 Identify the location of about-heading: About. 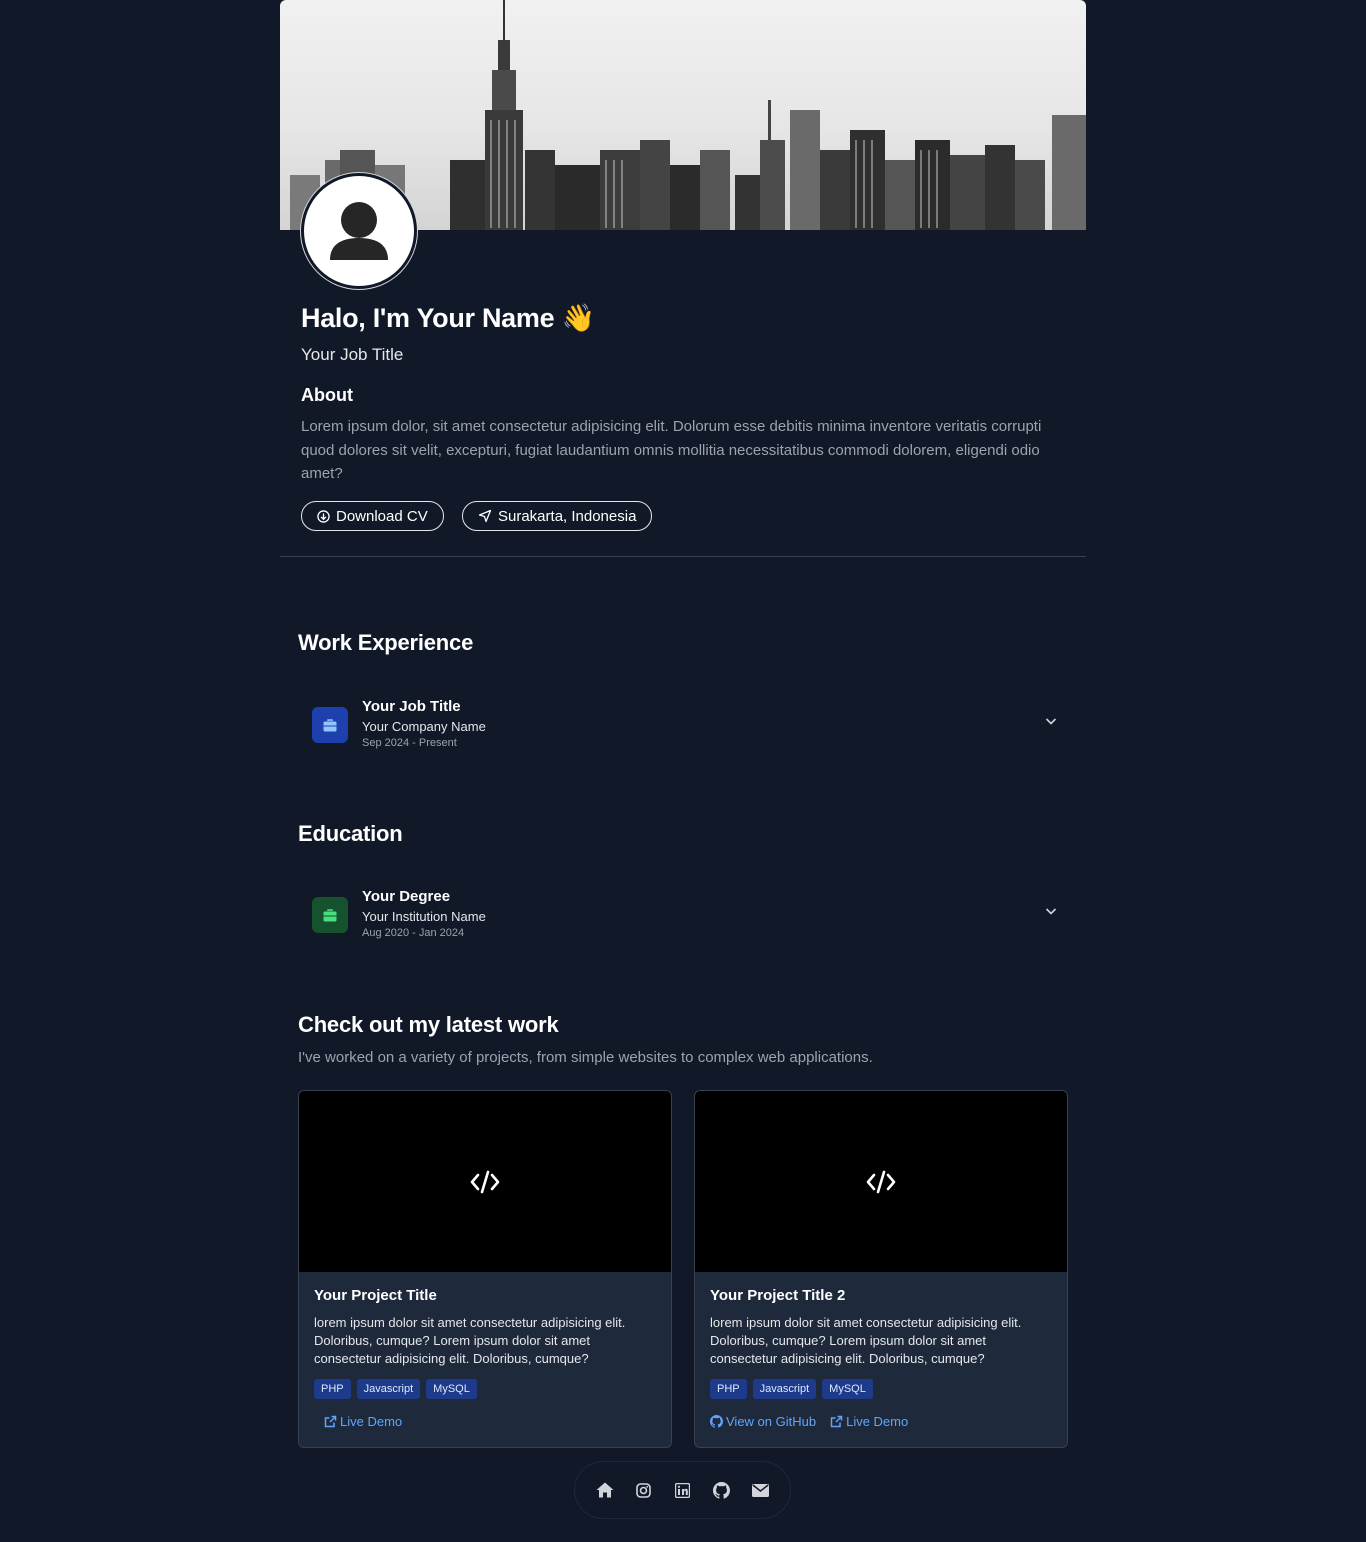
(327, 395).